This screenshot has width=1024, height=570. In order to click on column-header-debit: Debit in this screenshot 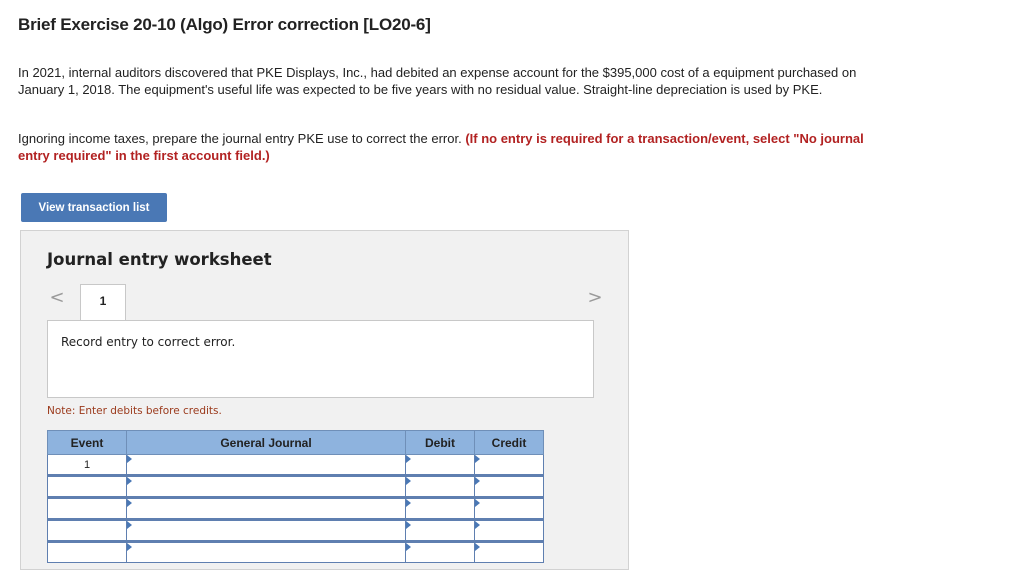, I will do `click(440, 442)`.